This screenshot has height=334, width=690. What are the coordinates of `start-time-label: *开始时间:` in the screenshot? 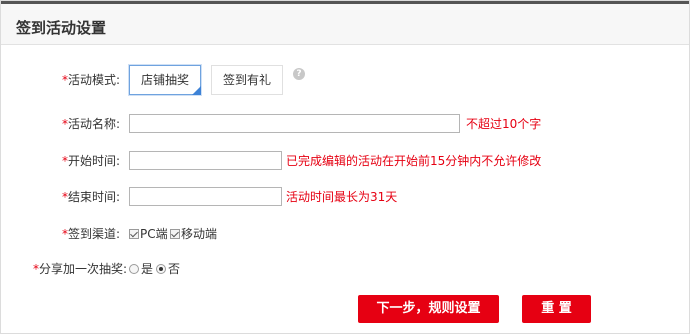 It's located at (91, 161).